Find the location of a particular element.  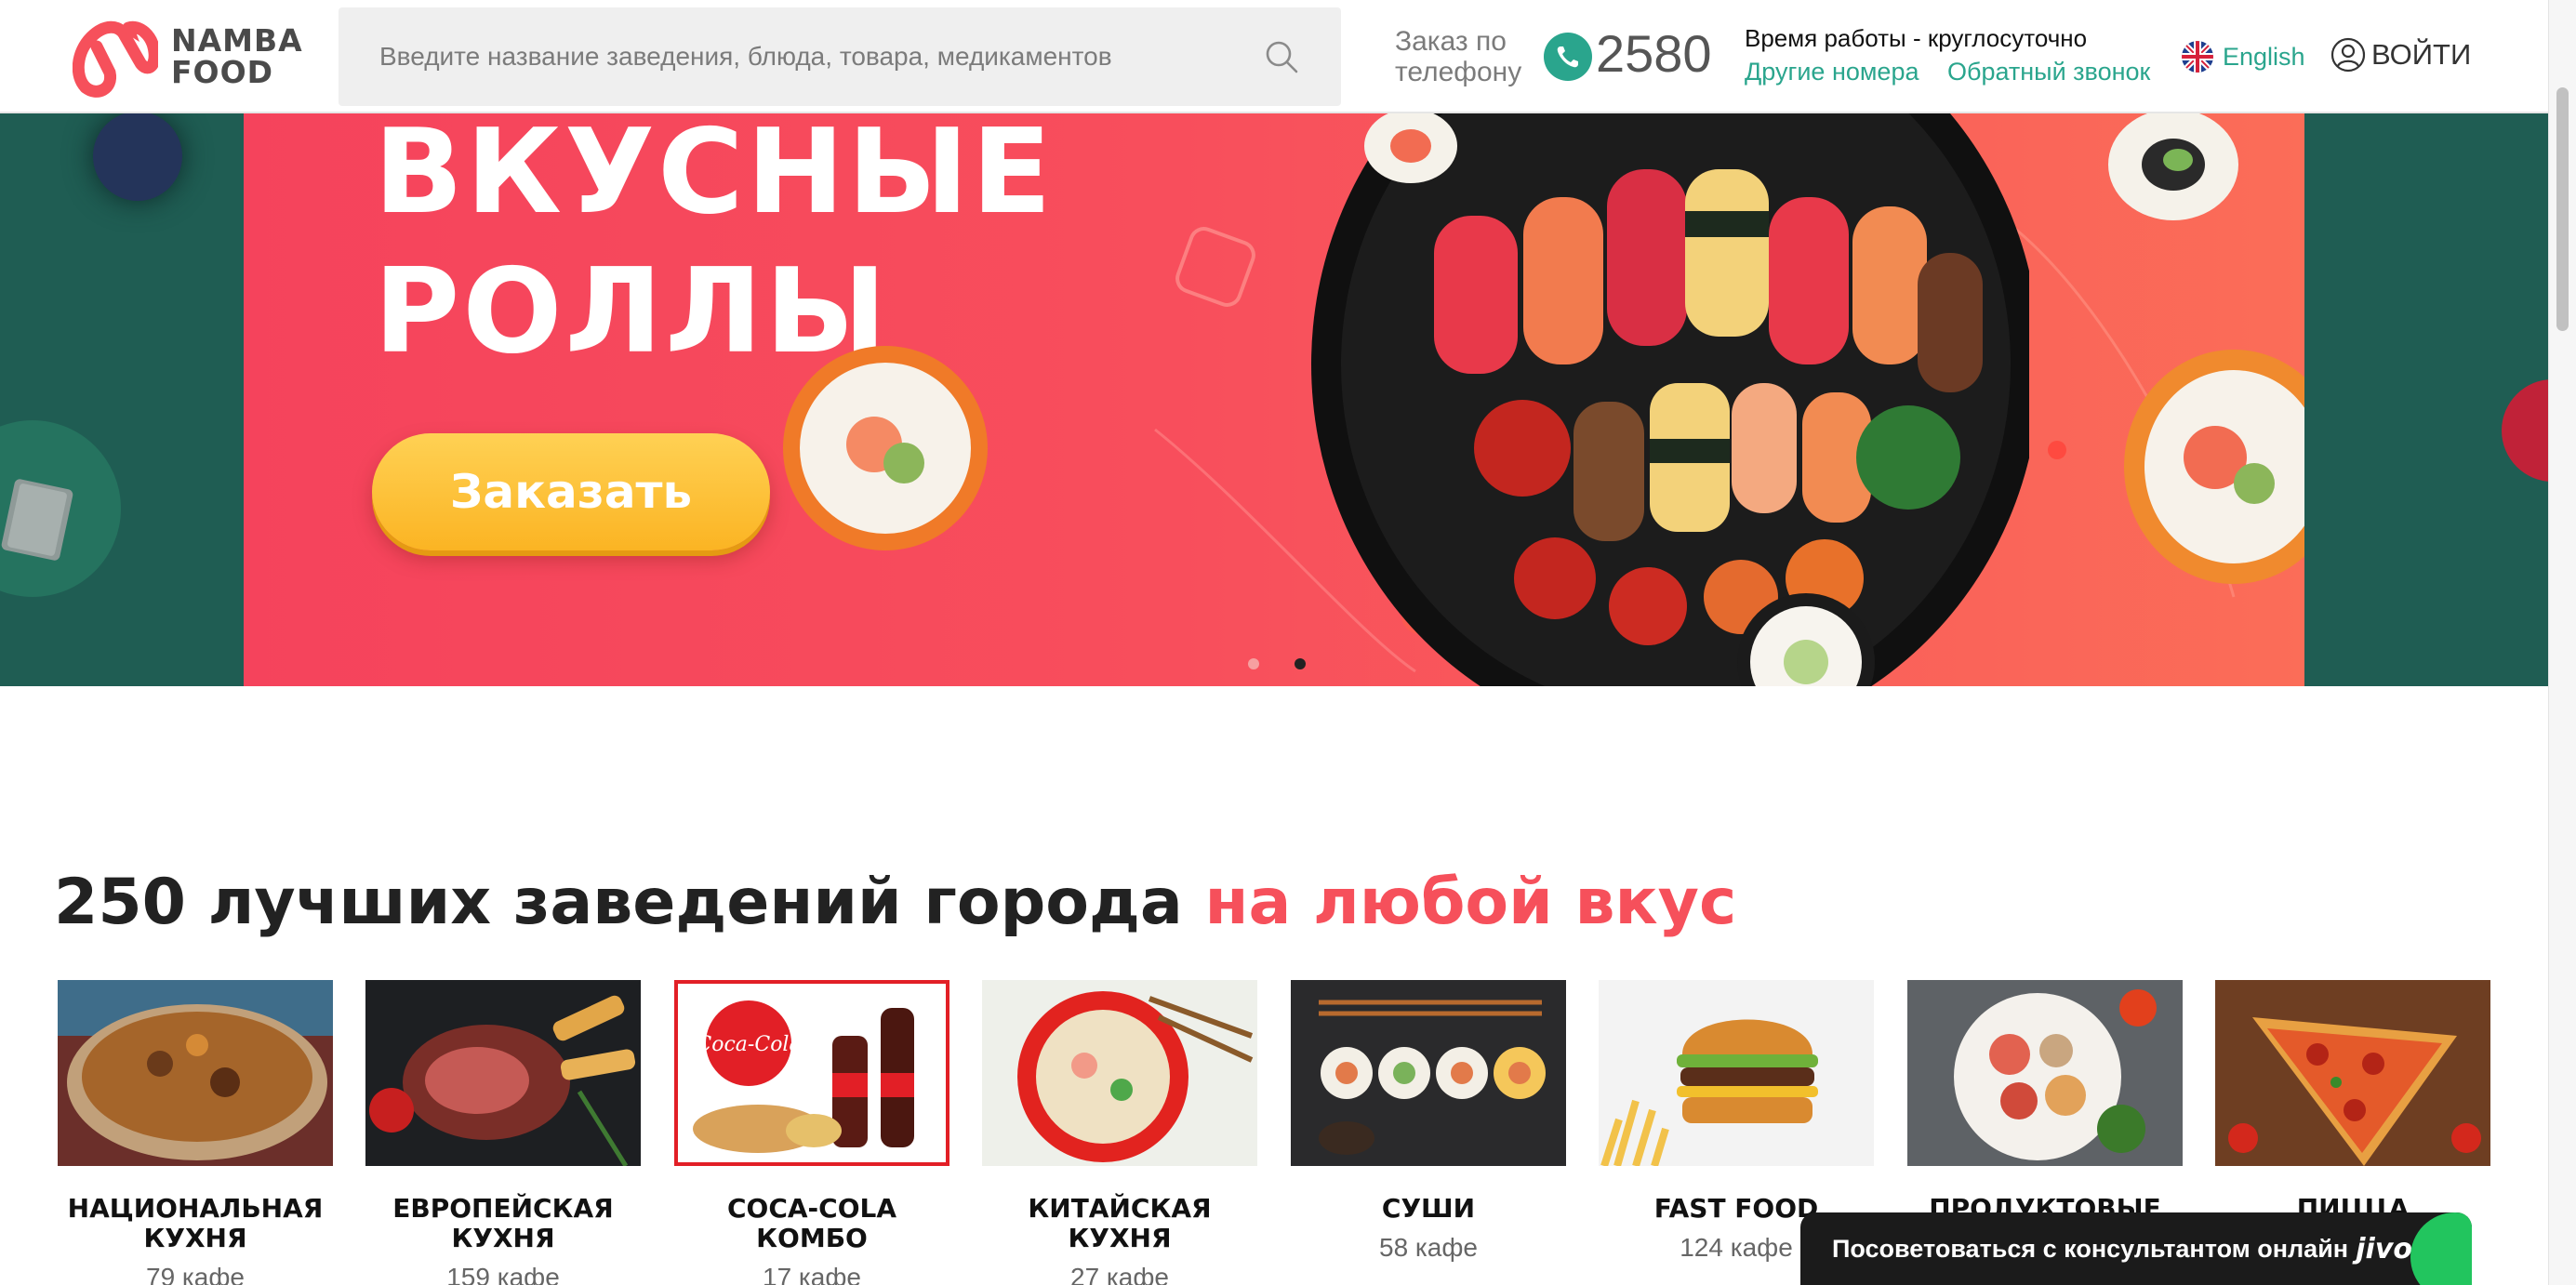

order-by-phone-label: Заказ по телефону is located at coordinates (1458, 56).